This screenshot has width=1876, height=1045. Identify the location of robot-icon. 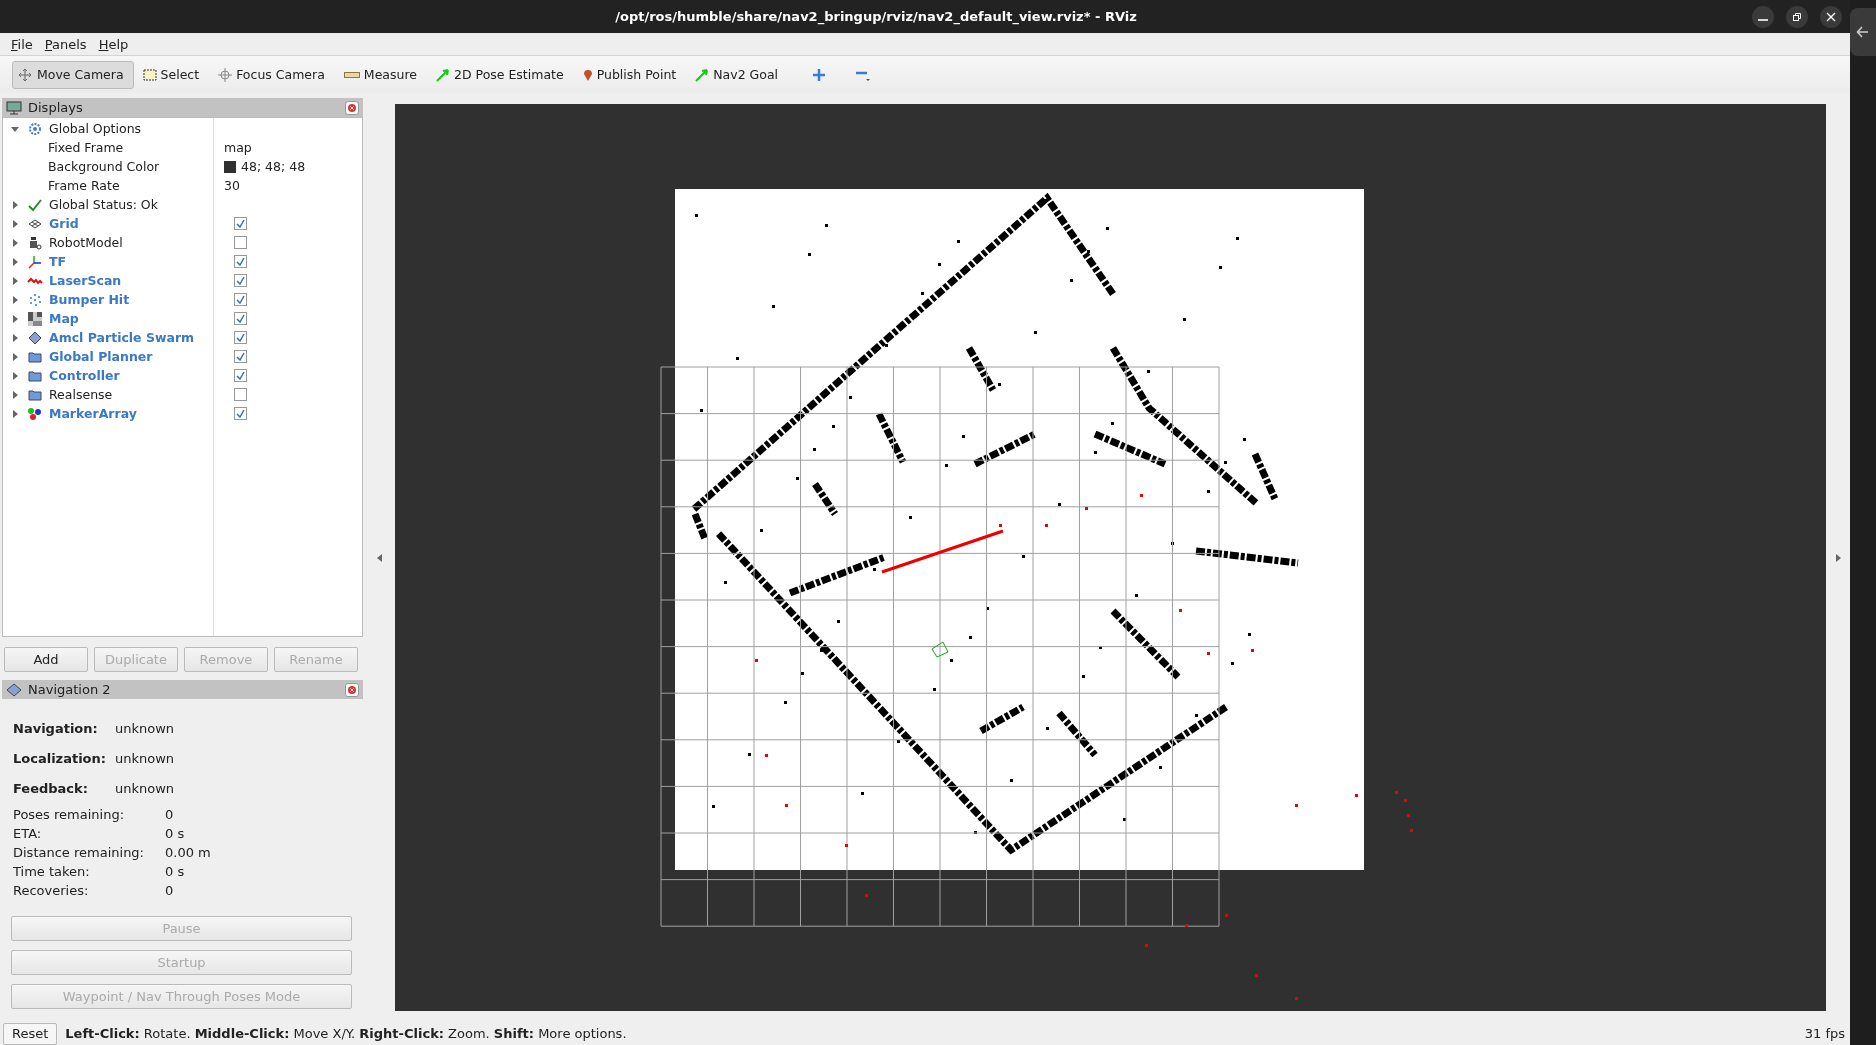
(35, 242).